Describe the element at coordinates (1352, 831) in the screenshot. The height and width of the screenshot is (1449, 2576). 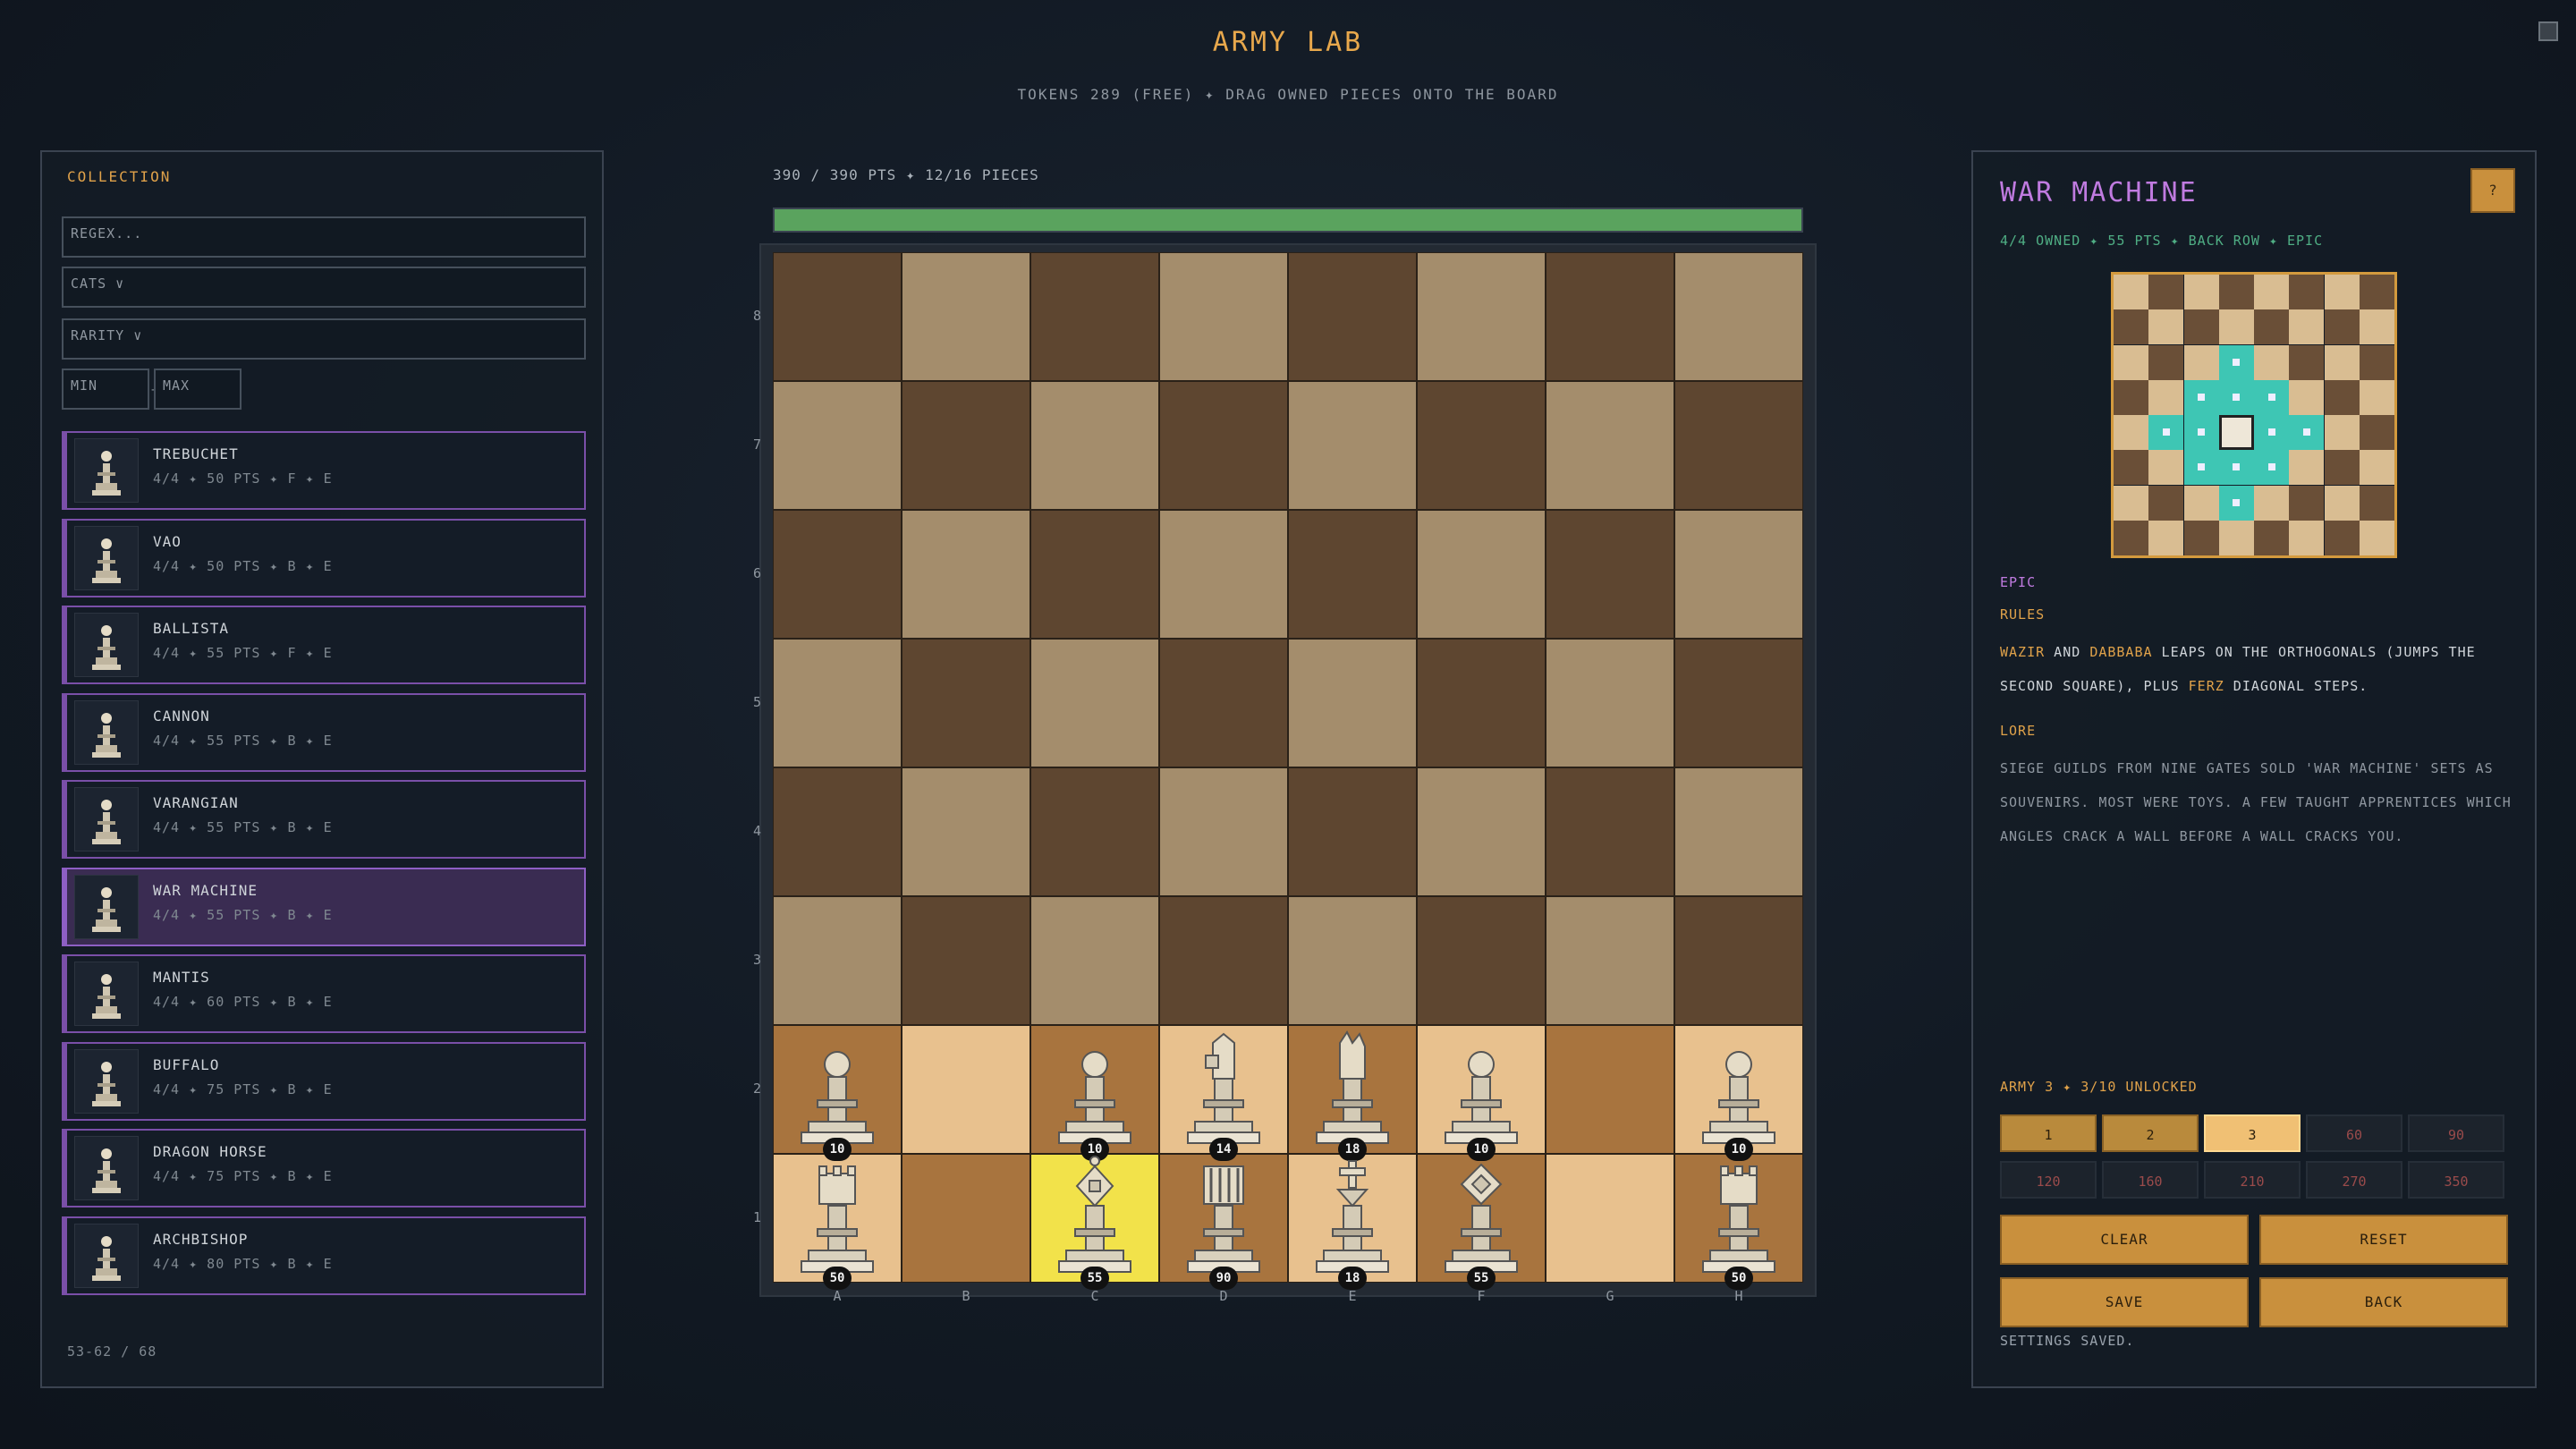
I see `board-square-e4` at that location.